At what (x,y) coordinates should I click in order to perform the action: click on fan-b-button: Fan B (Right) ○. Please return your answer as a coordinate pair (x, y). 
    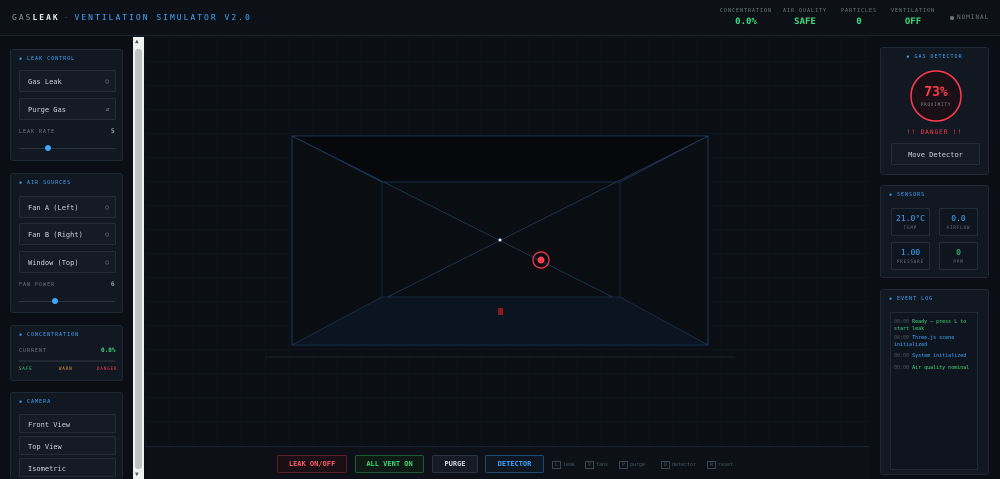
    Looking at the image, I should click on (67, 234).